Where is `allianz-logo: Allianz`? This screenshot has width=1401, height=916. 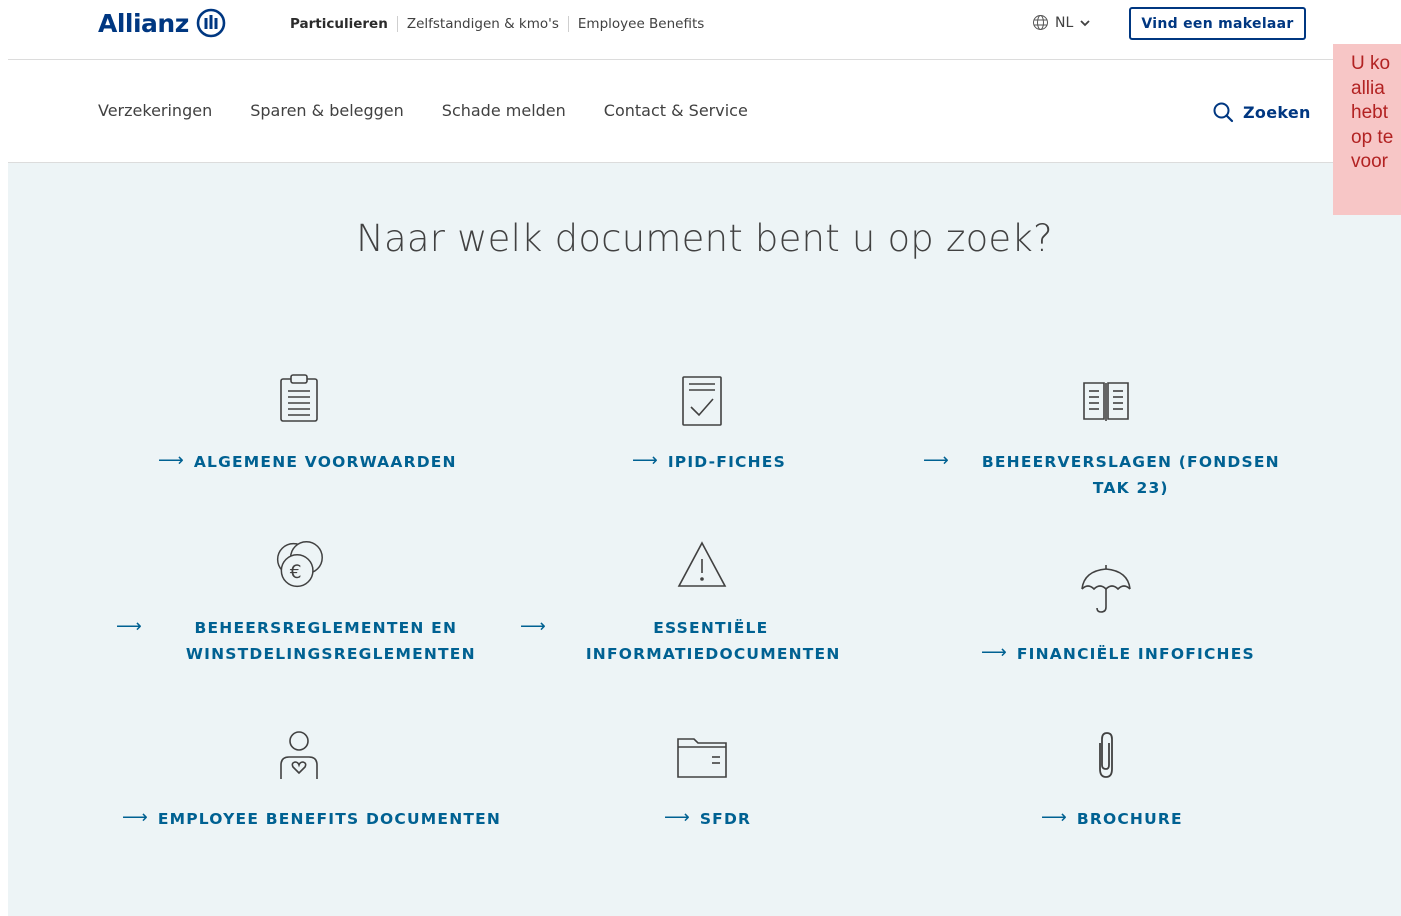
allianz-logo: Allianz is located at coordinates (162, 23).